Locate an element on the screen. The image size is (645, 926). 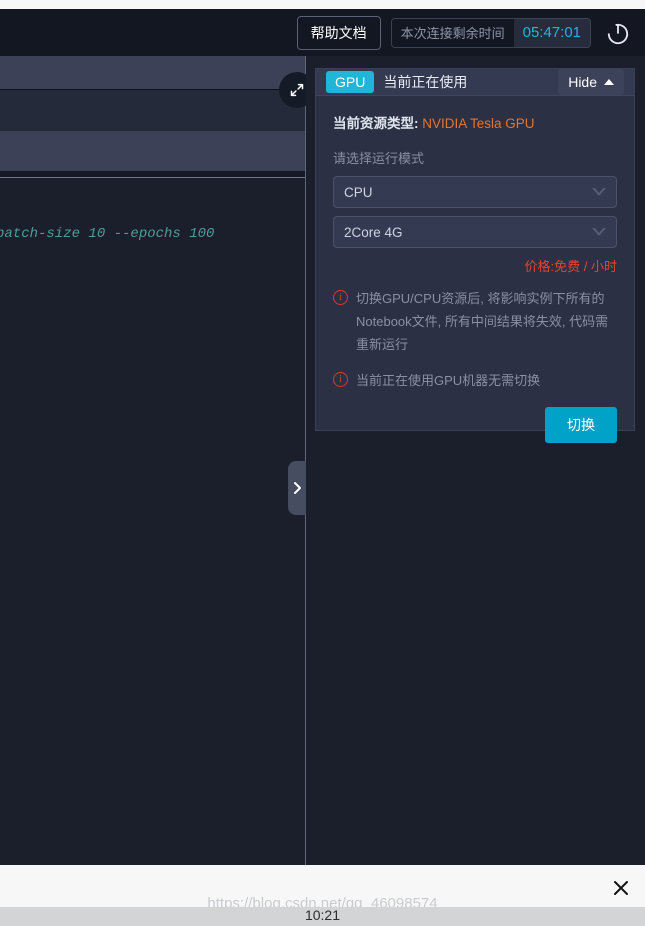
chevron-up-icon is located at coordinates (609, 82).